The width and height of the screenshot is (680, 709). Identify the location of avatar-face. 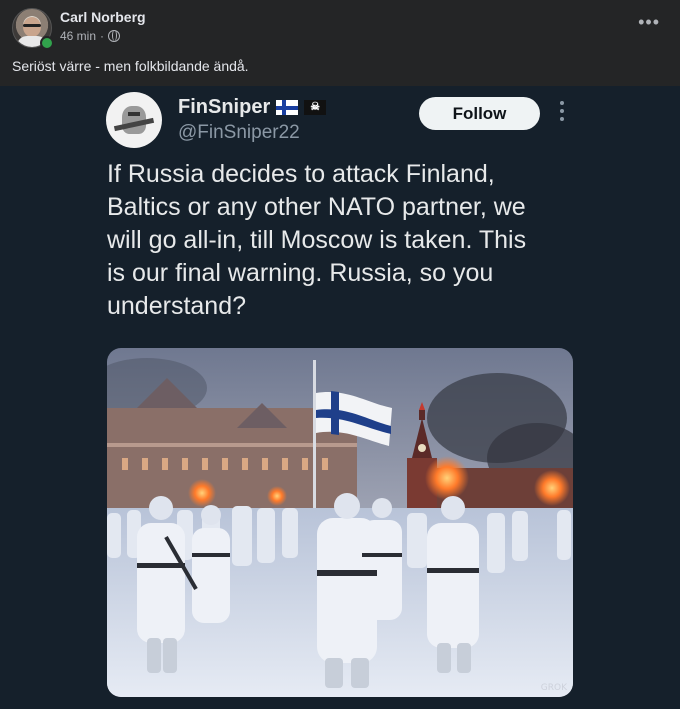
(32, 27).